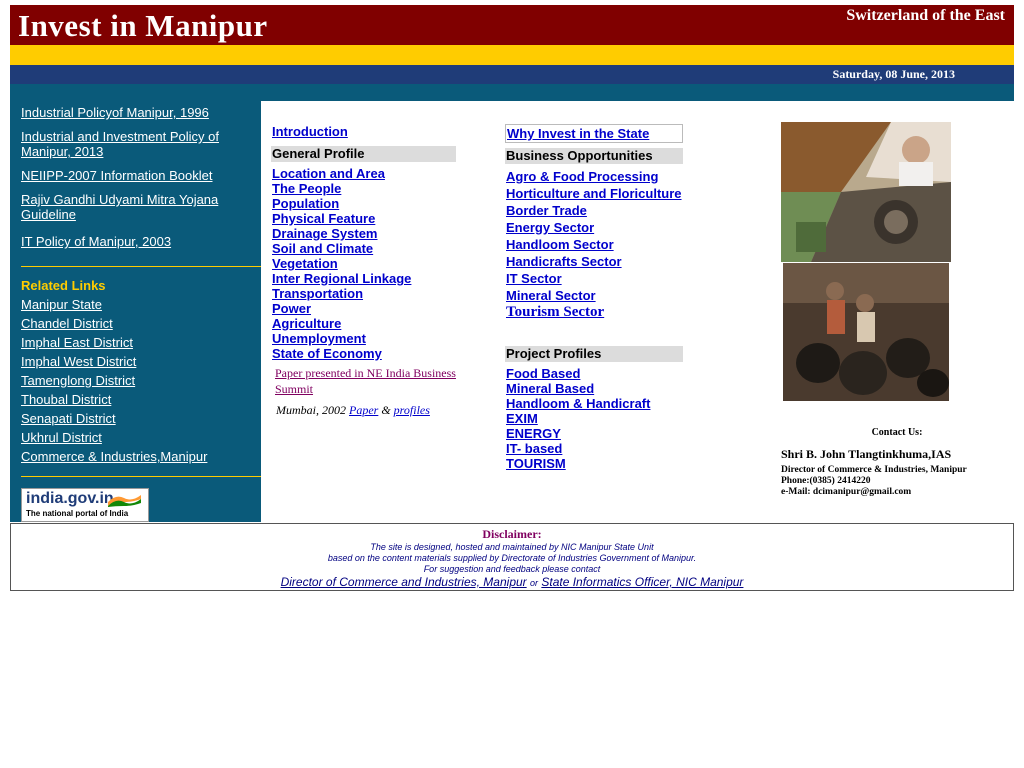 The width and height of the screenshot is (1024, 768). I want to click on project-link: EXIM, so click(522, 418).